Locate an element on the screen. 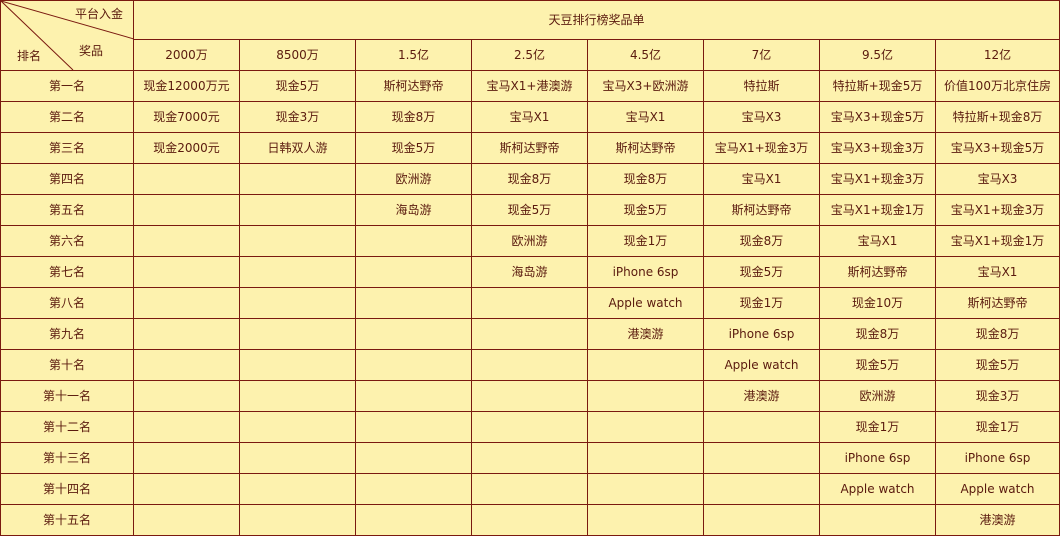 The width and height of the screenshot is (1060, 536). deposit-amount-header: 2000万 is located at coordinates (186, 55).